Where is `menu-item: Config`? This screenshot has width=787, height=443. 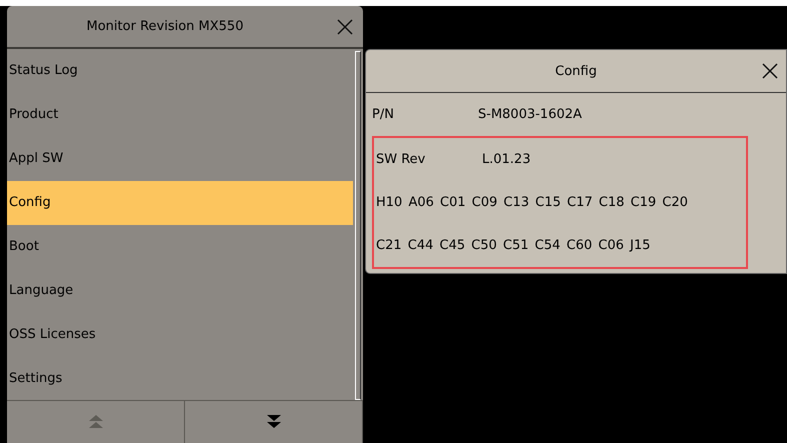 menu-item: Config is located at coordinates (180, 203).